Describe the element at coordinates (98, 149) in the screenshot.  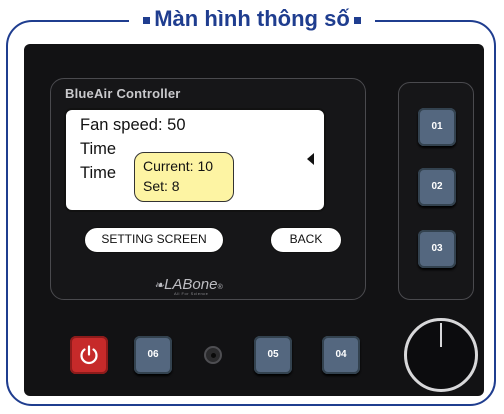
I see `time-line-1: Time` at that location.